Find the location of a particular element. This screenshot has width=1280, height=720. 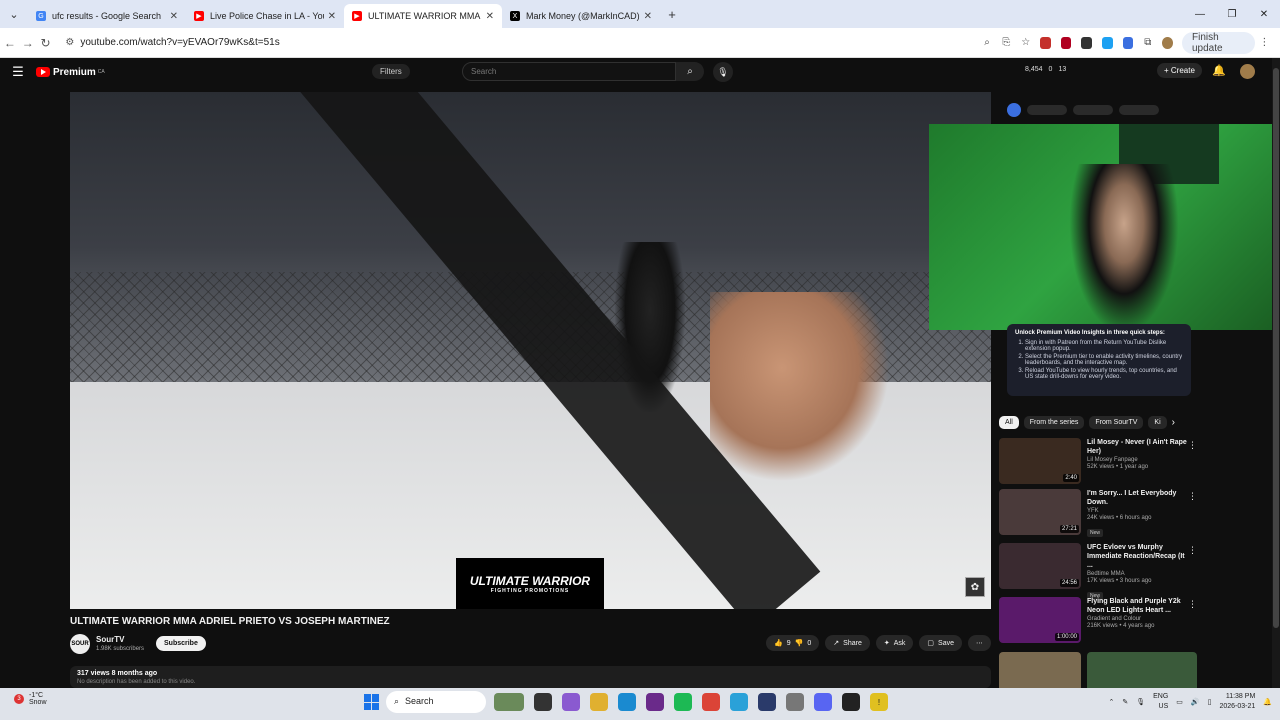

search-input: Search is located at coordinates (569, 71).